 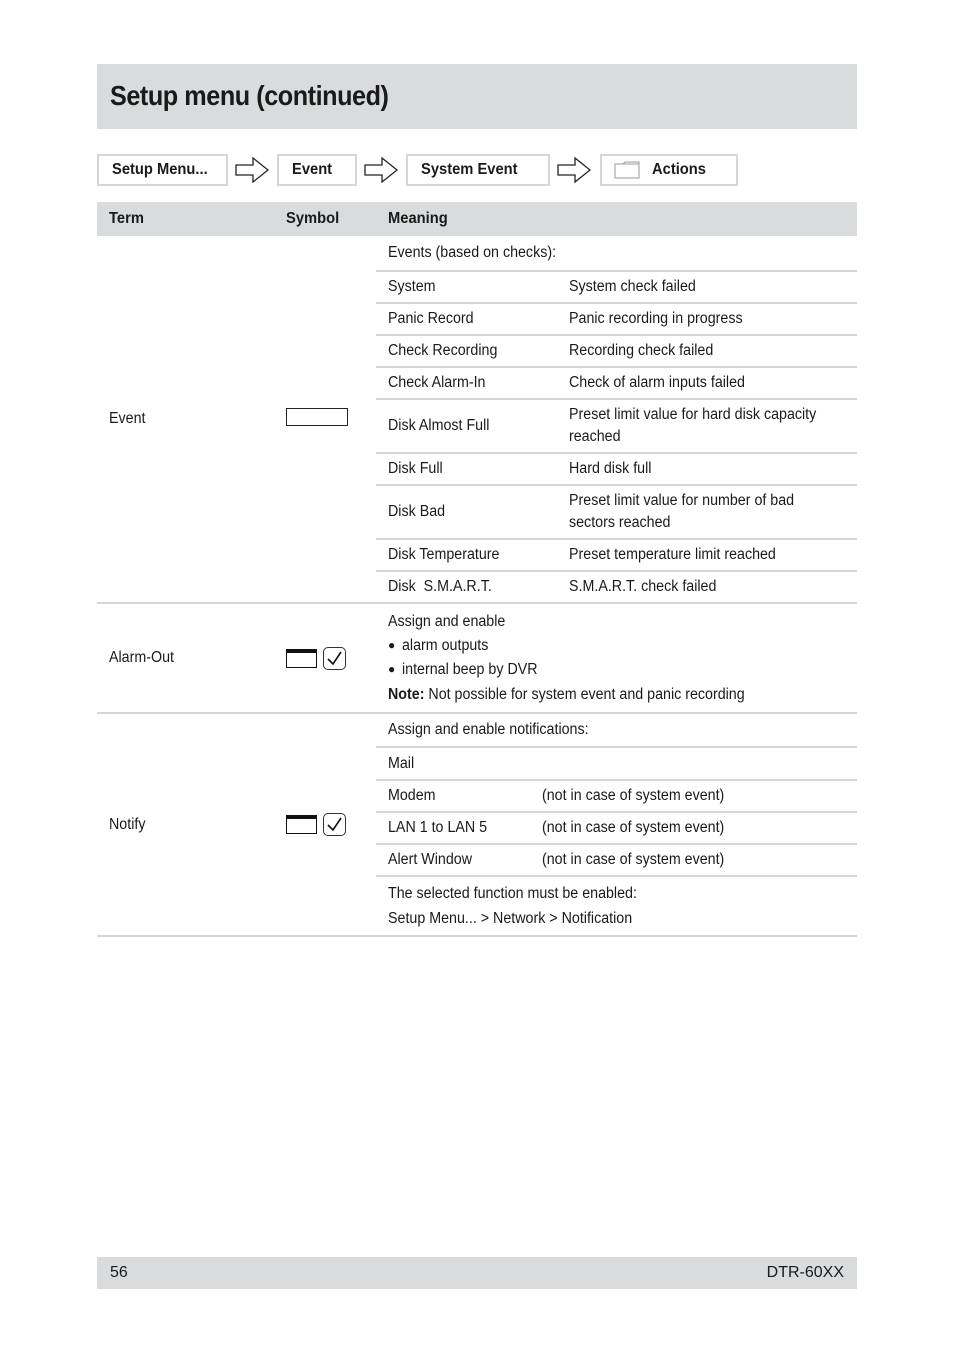 I want to click on breadcrumb-label: System Event, so click(x=469, y=169).